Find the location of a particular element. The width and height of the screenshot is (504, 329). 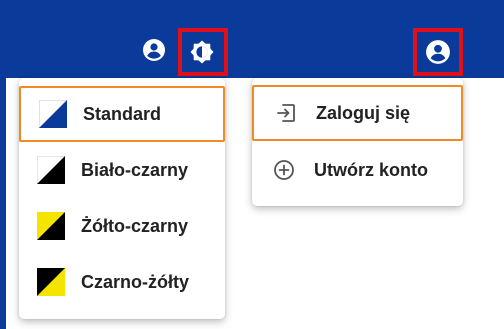

contrast-option-label: Żółto-czarny is located at coordinates (135, 225).